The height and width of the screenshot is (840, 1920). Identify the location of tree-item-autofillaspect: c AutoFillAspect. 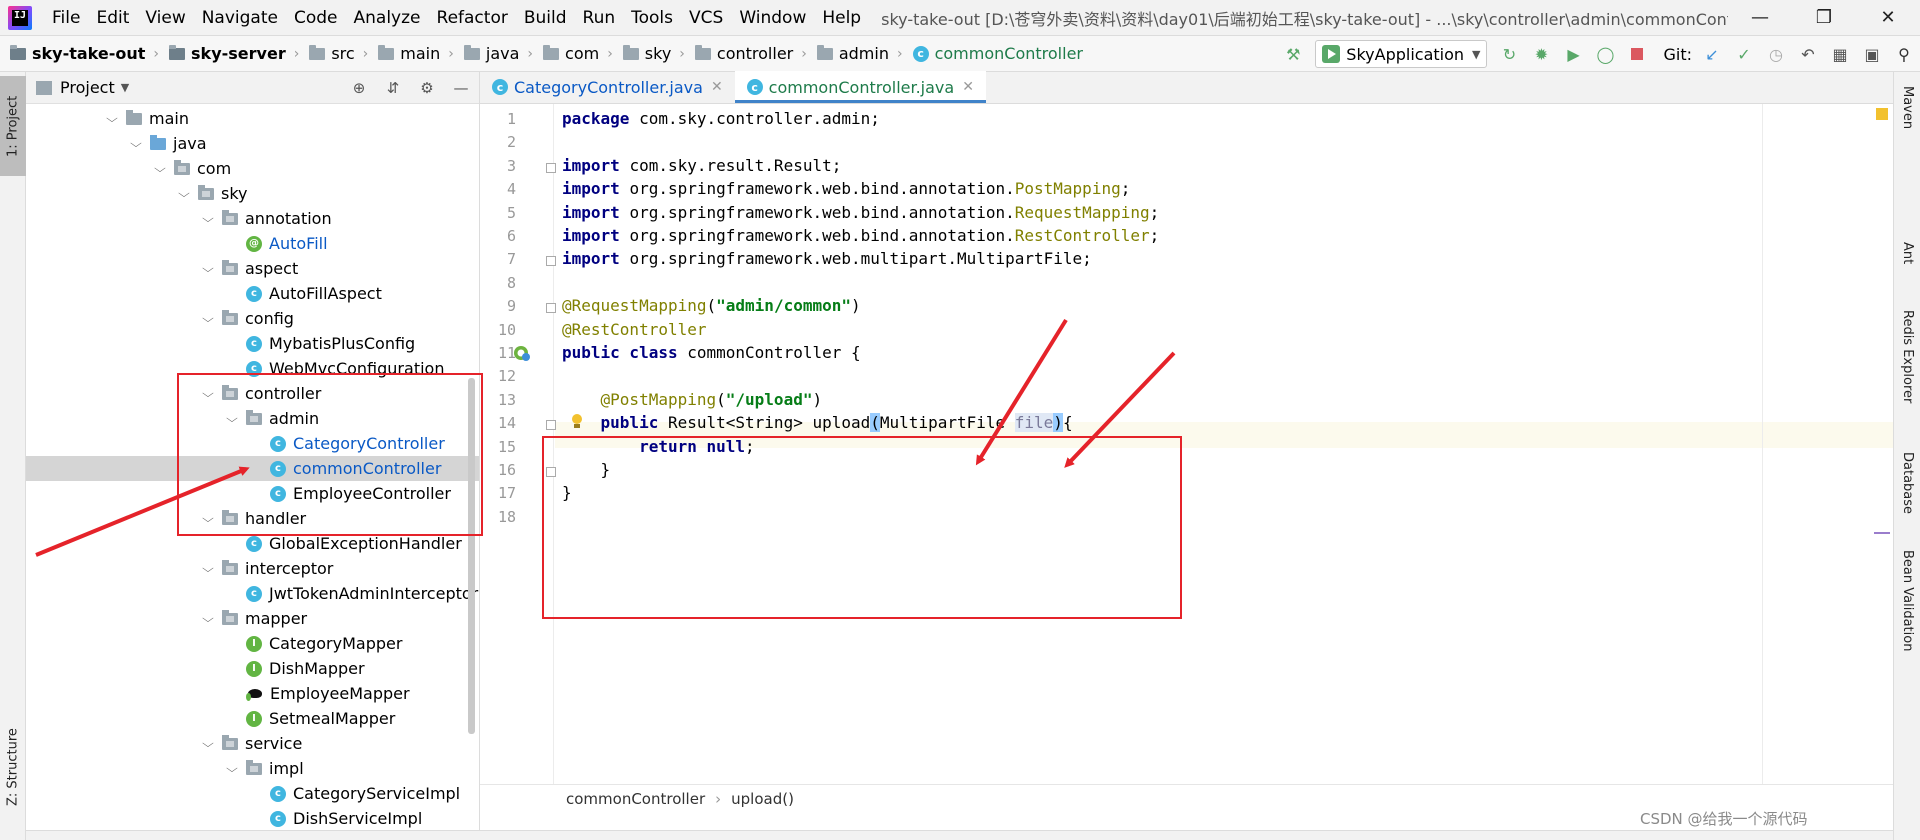
(252, 293).